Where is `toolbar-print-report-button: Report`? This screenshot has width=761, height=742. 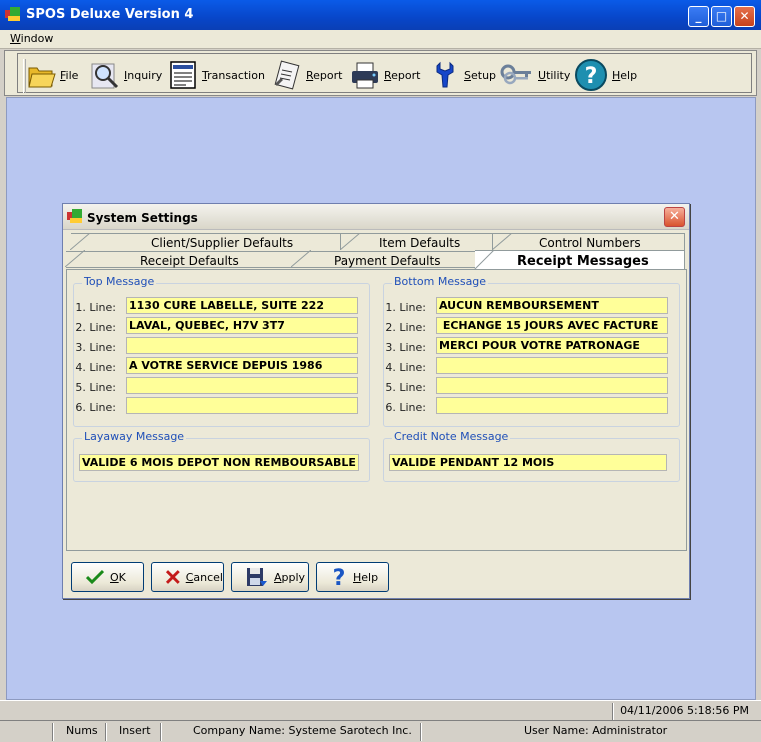 toolbar-print-report-button: Report is located at coordinates (385, 75).